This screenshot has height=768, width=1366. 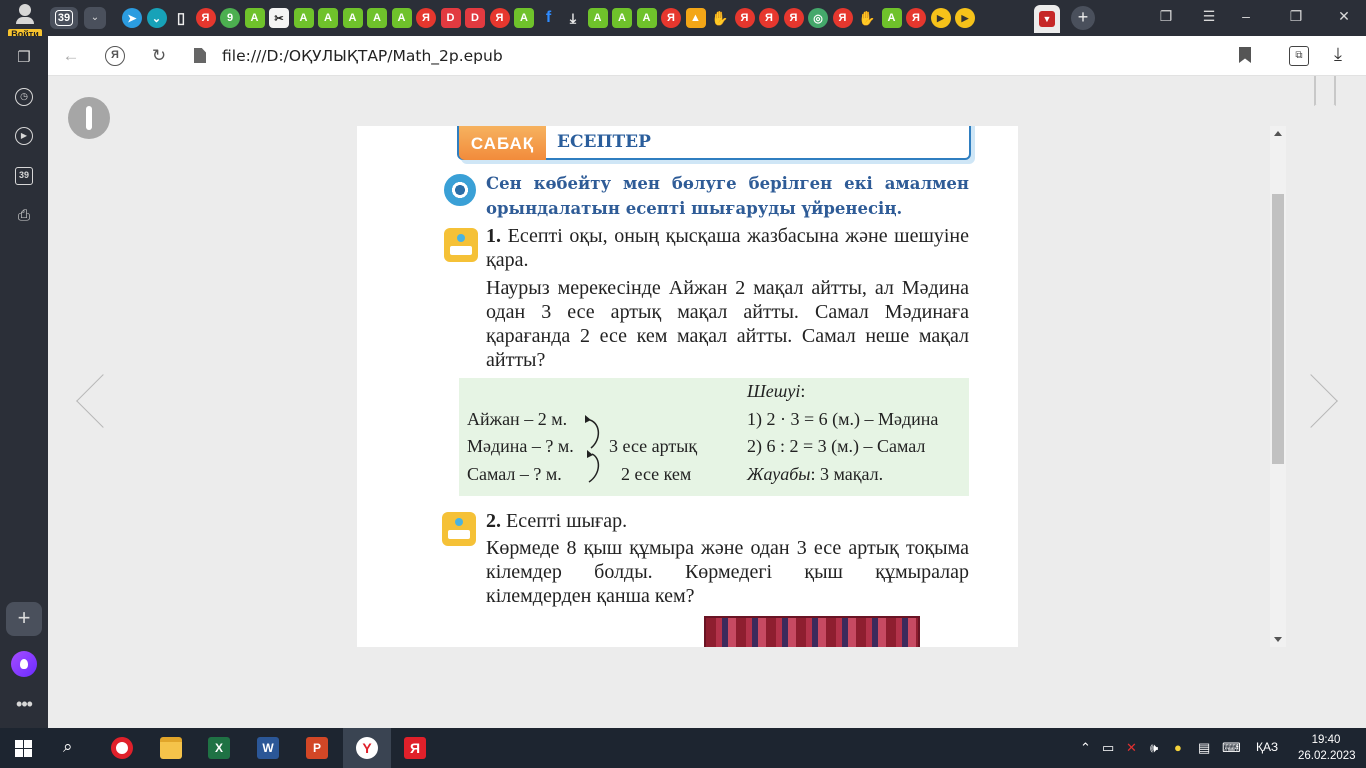 I want to click on new-tab-button: +, so click(x=1083, y=18).